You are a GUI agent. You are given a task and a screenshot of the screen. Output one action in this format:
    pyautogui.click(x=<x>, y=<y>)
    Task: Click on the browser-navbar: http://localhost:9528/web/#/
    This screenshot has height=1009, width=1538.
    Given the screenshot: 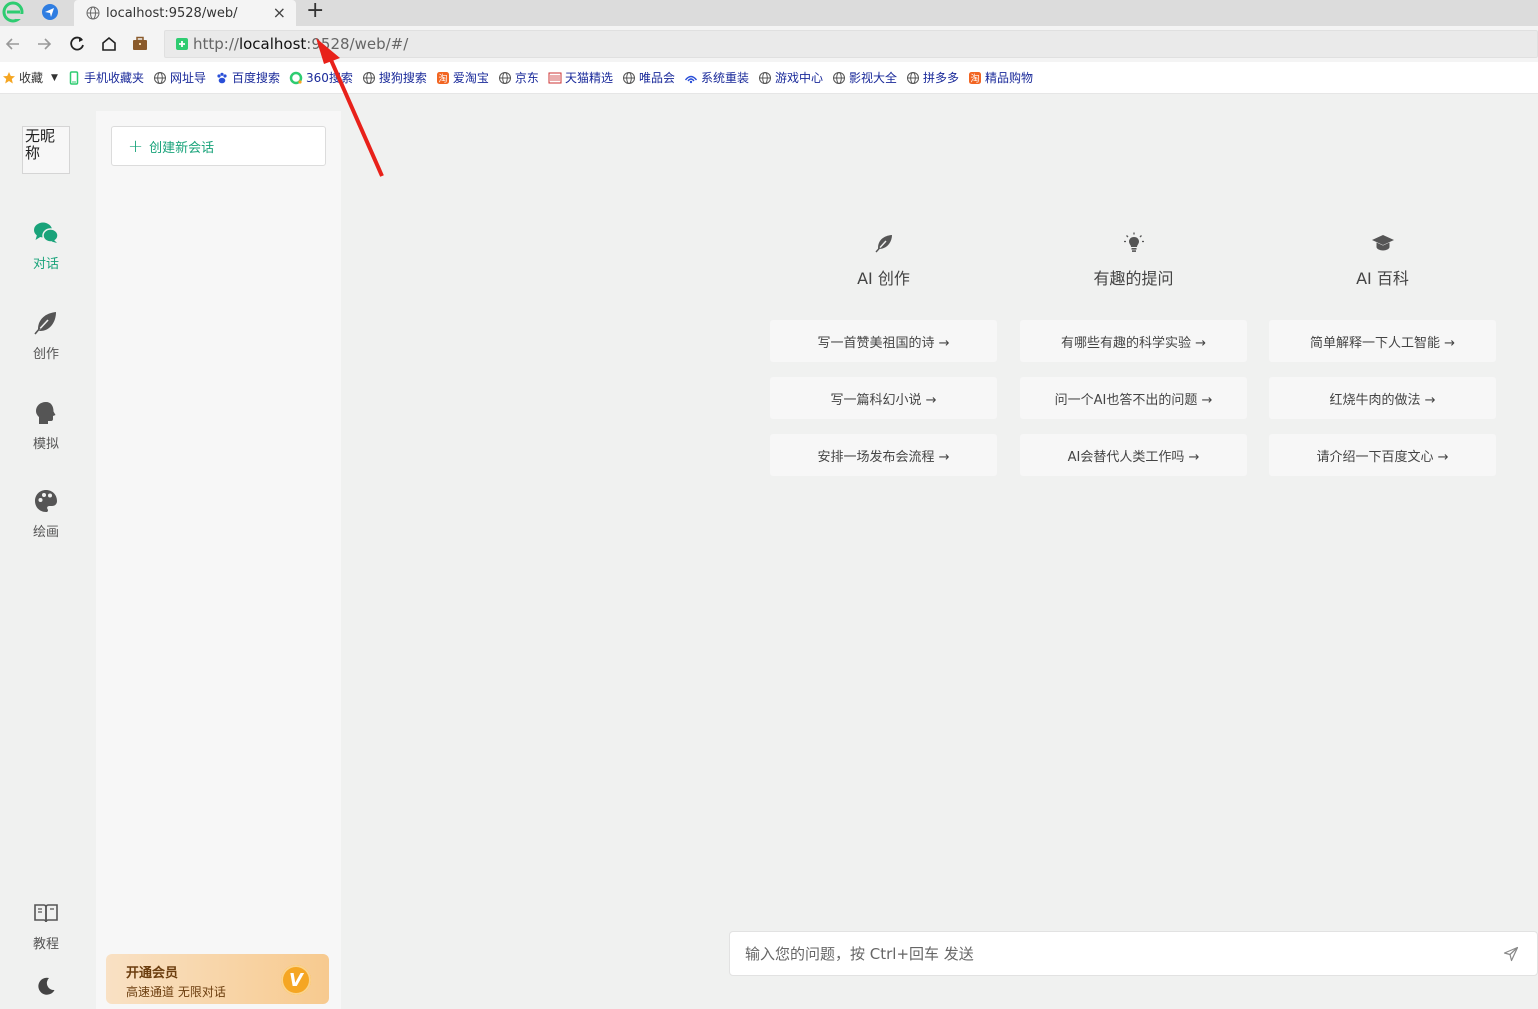 What is the action you would take?
    pyautogui.click(x=769, y=44)
    